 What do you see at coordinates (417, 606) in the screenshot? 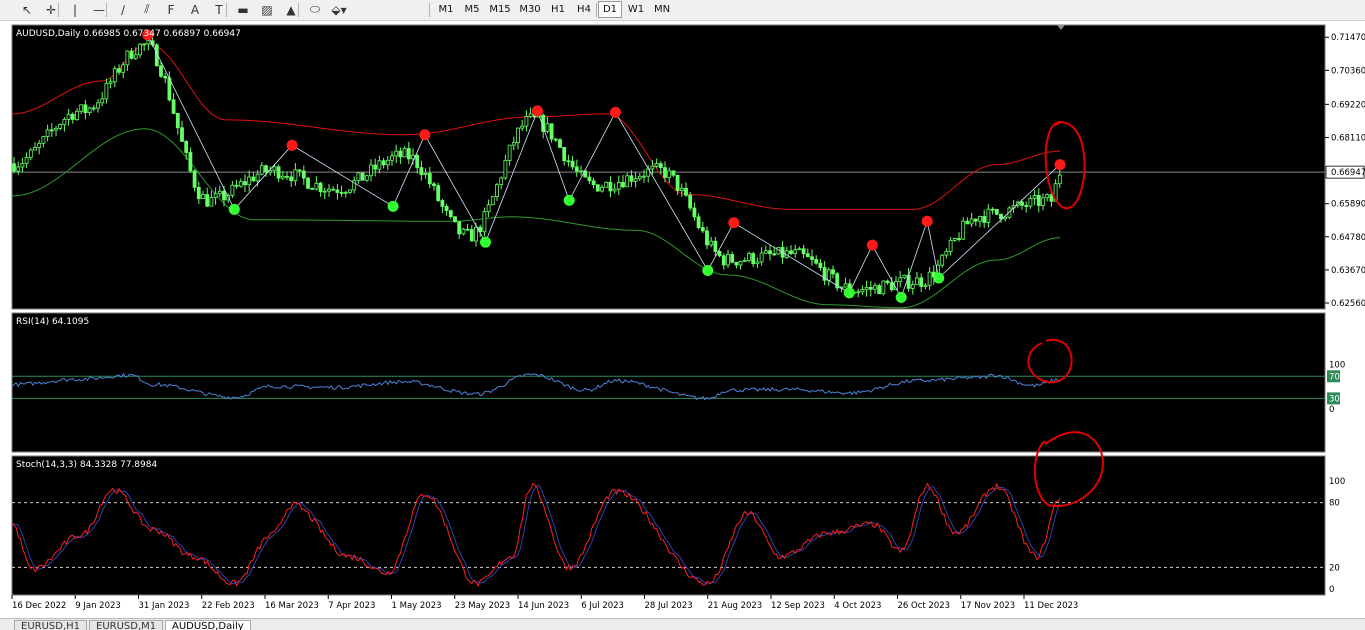
I see `x-axis-label: 1 May 2023` at bounding box center [417, 606].